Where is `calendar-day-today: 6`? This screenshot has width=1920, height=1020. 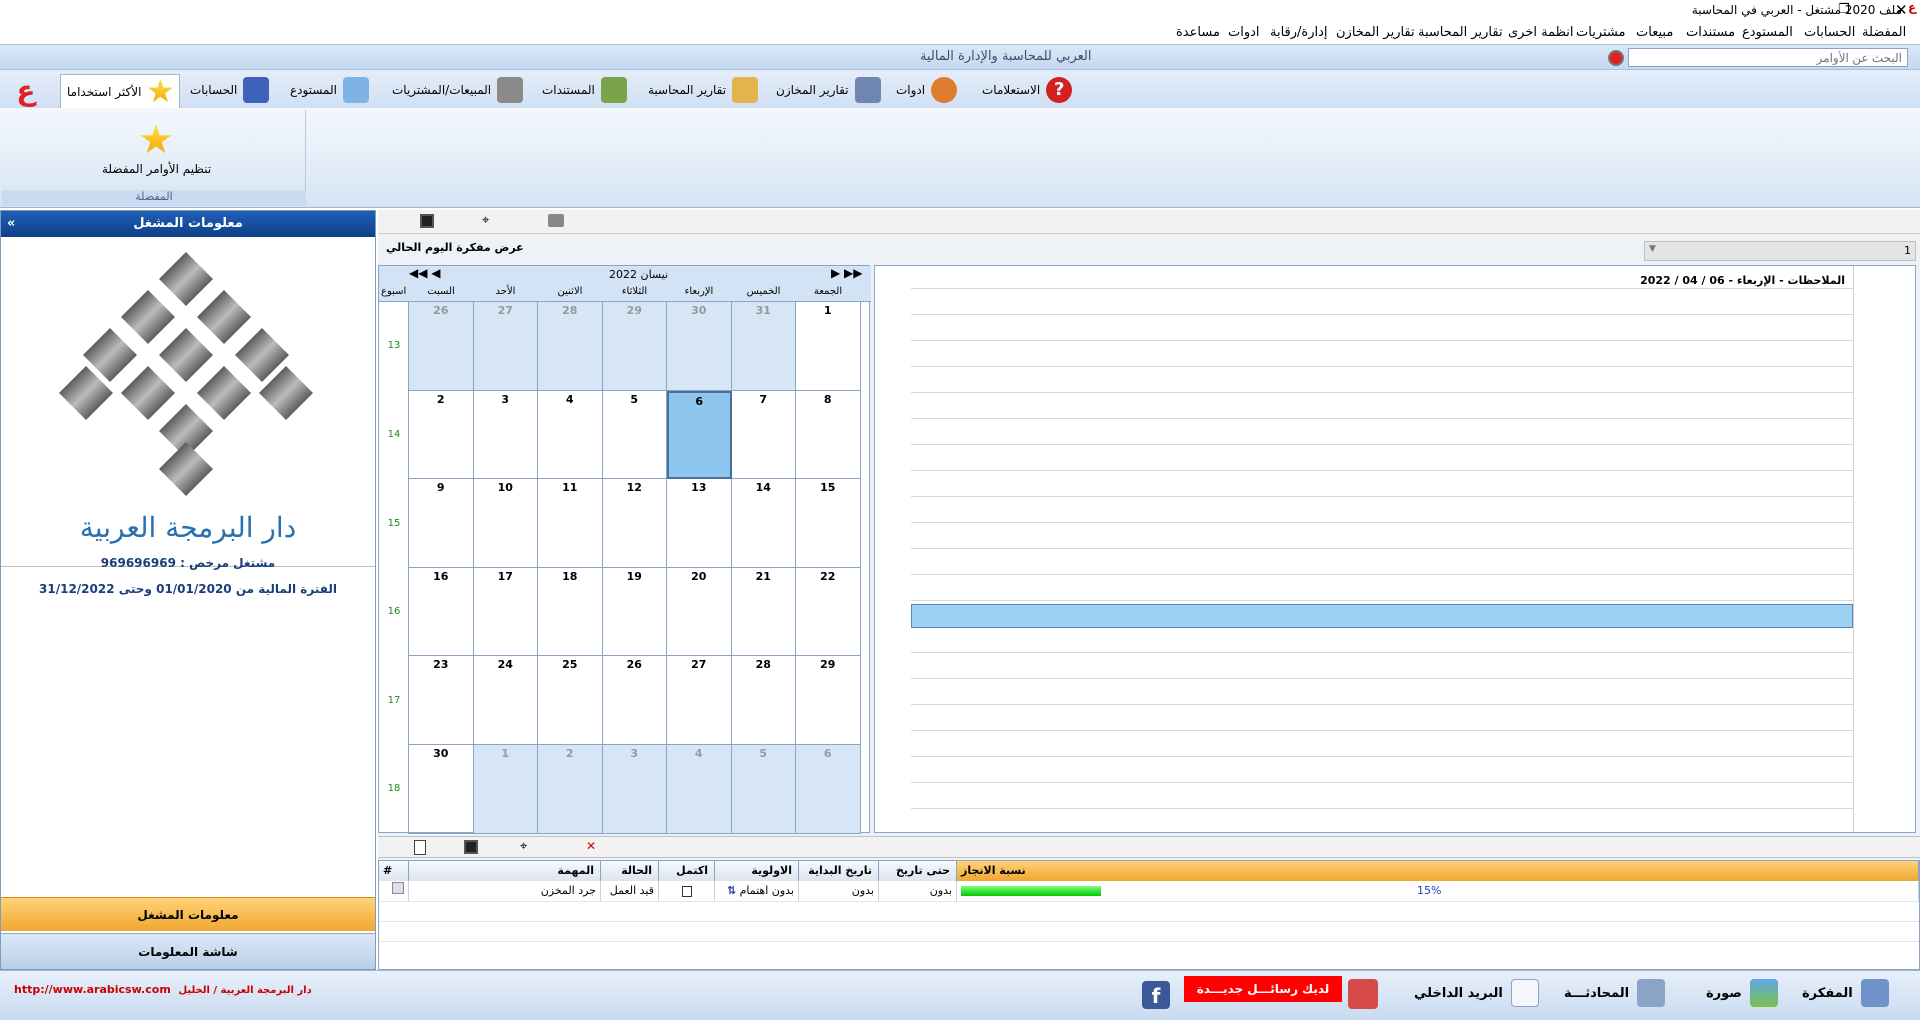
calendar-day-today: 6 is located at coordinates (699, 435).